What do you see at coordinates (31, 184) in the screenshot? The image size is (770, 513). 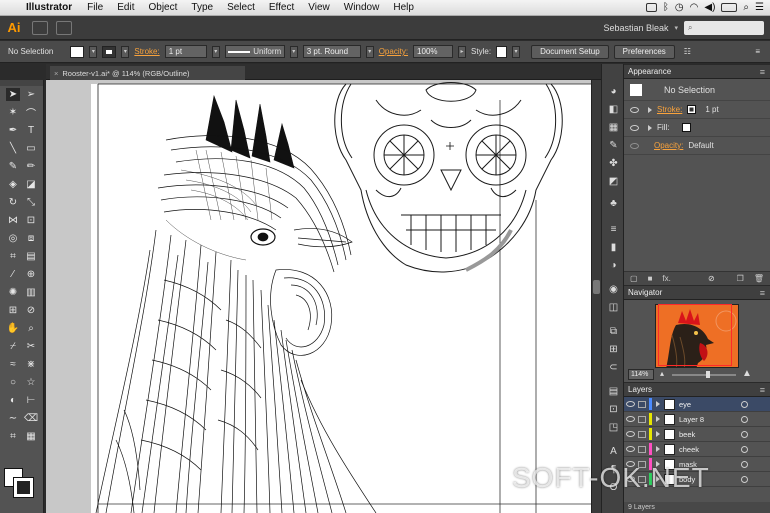 I see `eraser-icon: ◪` at bounding box center [31, 184].